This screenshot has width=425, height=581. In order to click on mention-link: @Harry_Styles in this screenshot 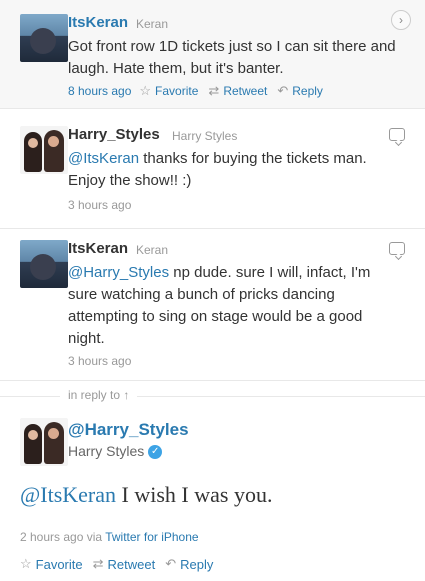, I will do `click(118, 272)`.